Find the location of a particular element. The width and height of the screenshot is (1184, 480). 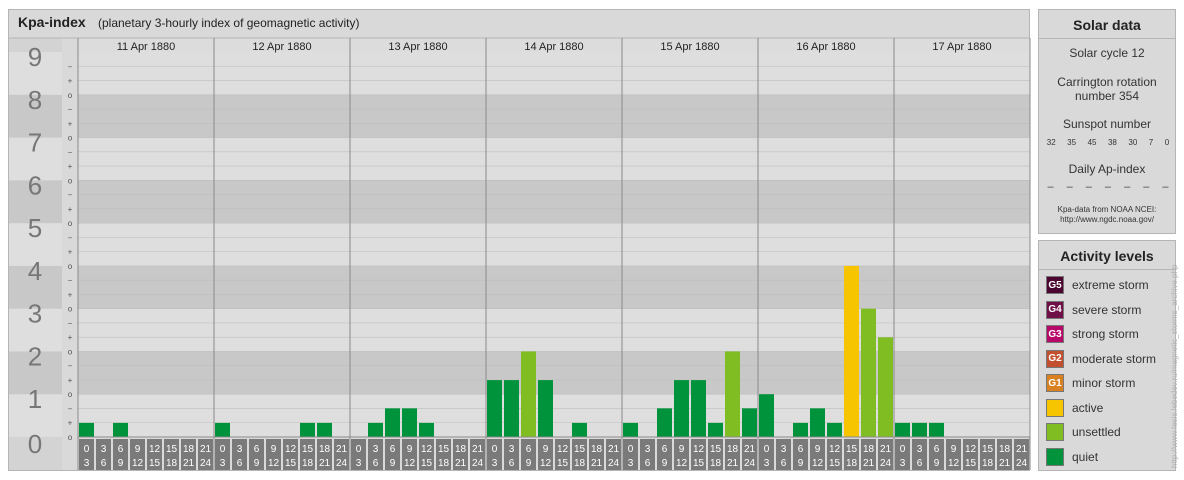

carrington-line2: number 354 is located at coordinates (1107, 96).